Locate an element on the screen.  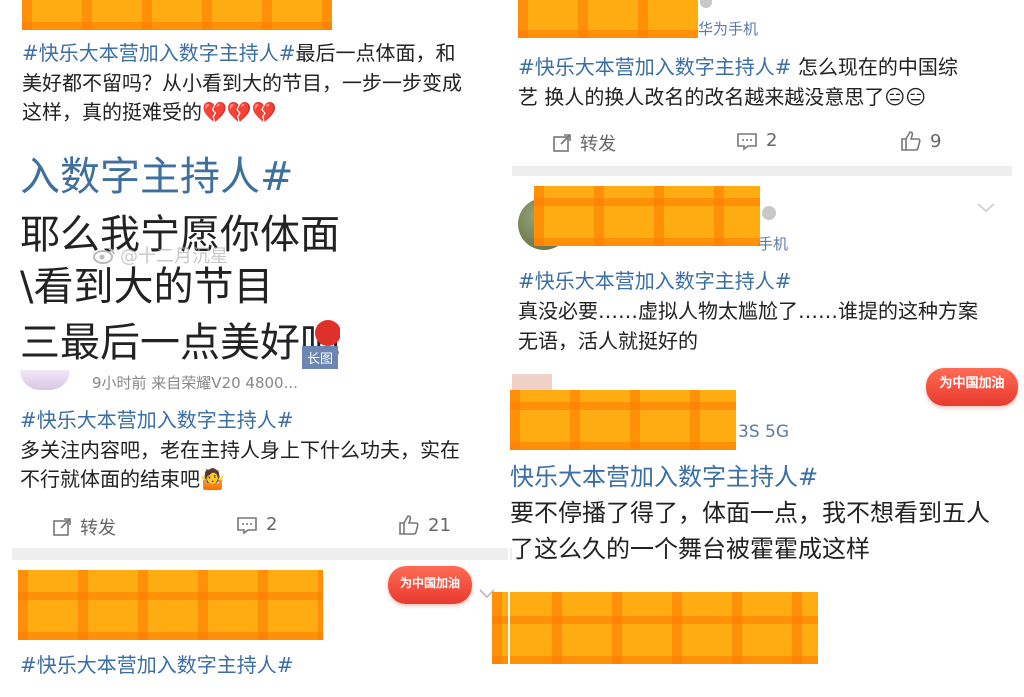
column-divider is located at coordinates (509, 348).